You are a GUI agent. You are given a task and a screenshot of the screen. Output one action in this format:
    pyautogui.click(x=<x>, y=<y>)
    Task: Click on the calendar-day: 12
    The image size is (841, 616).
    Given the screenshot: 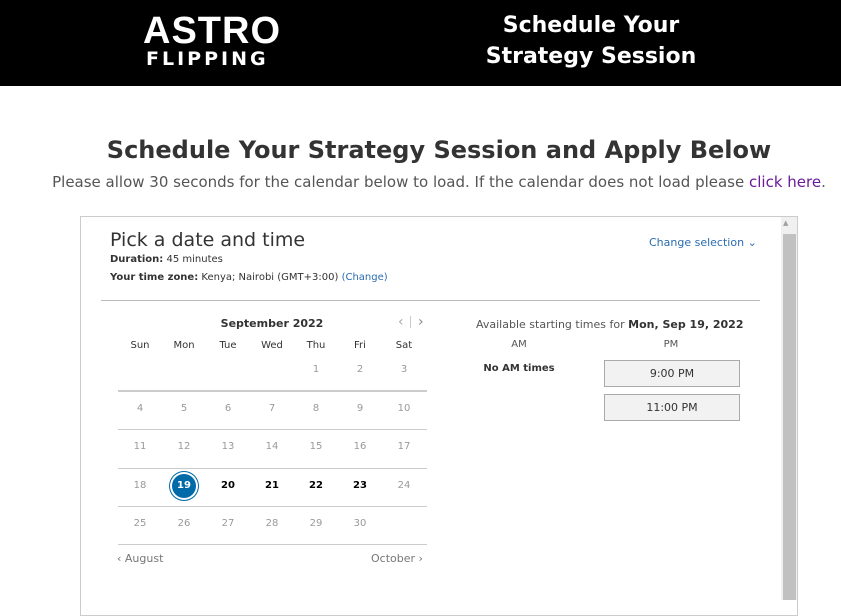 What is the action you would take?
    pyautogui.click(x=184, y=447)
    